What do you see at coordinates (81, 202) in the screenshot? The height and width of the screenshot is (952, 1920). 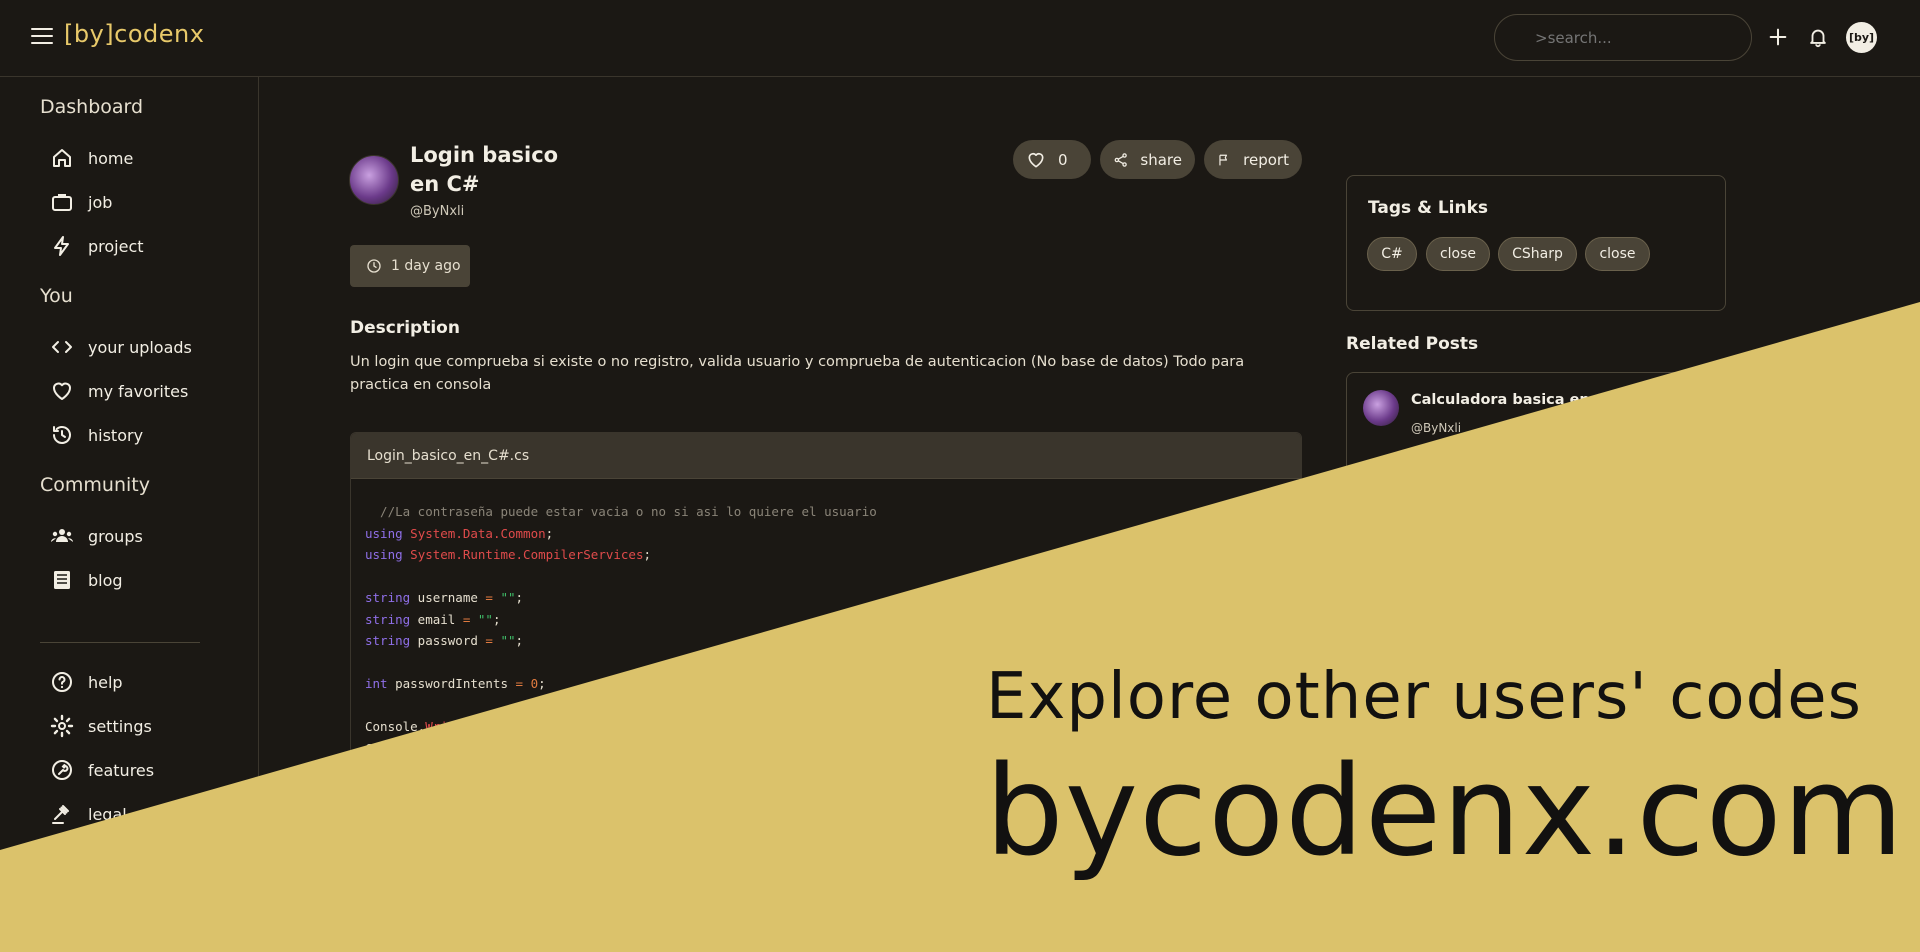 I see `sidebar-item-job: job` at bounding box center [81, 202].